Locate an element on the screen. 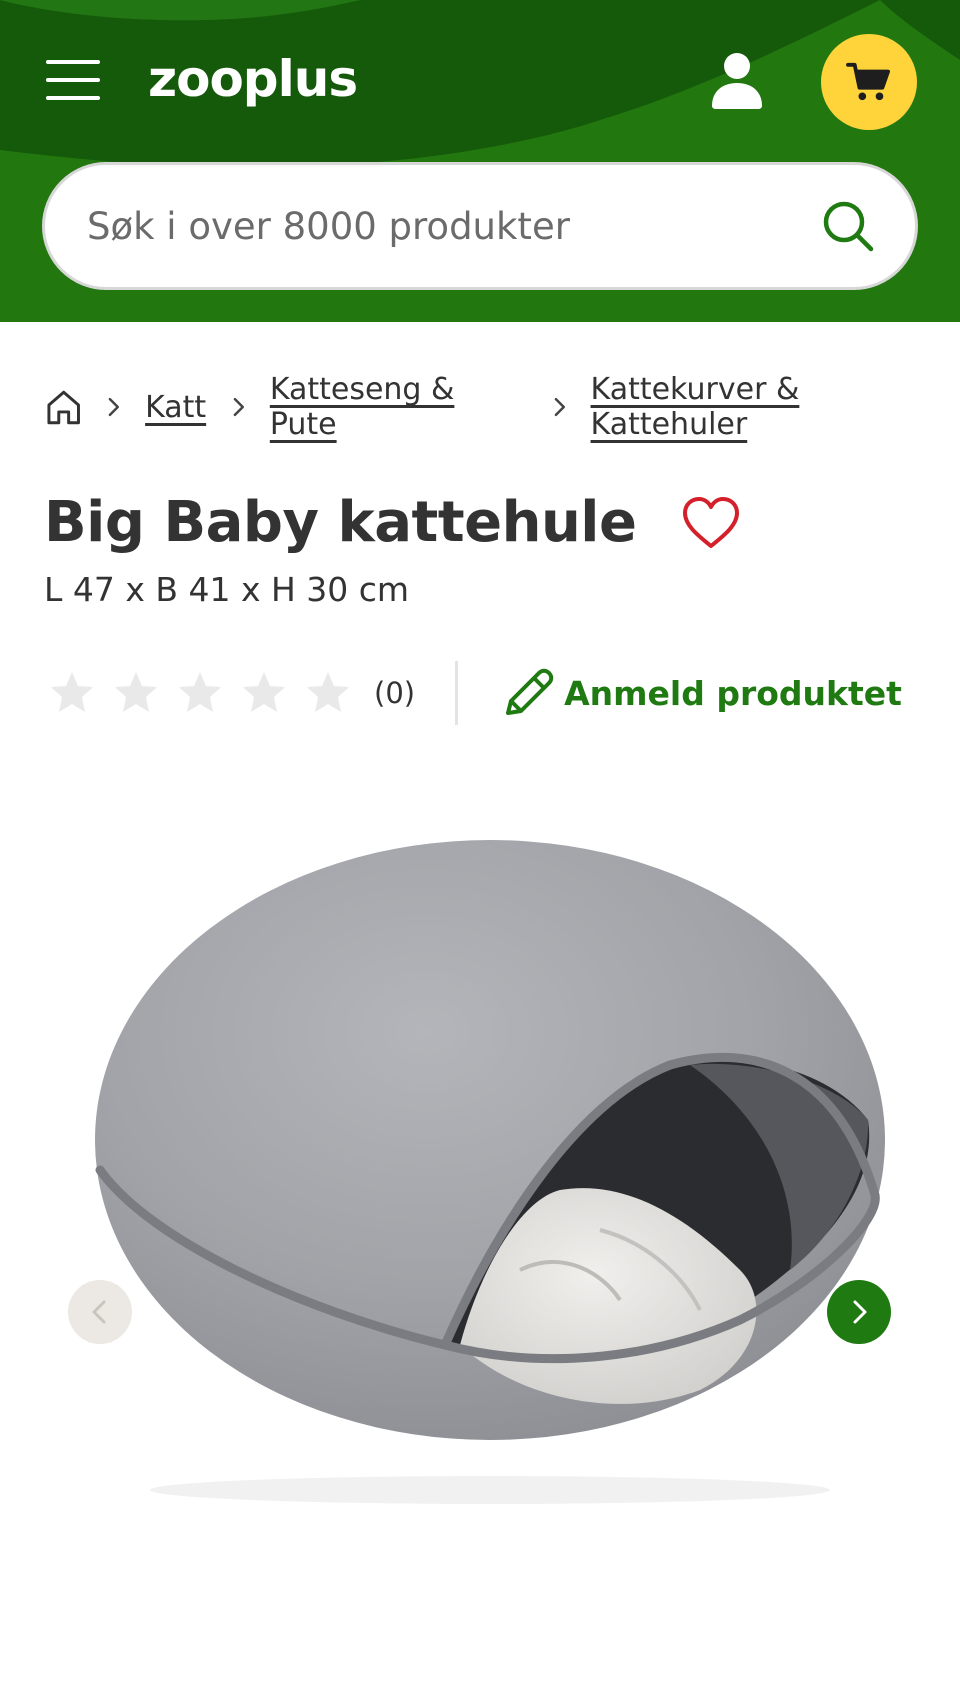 The height and width of the screenshot is (1703, 960). menu-button is located at coordinates (74, 81).